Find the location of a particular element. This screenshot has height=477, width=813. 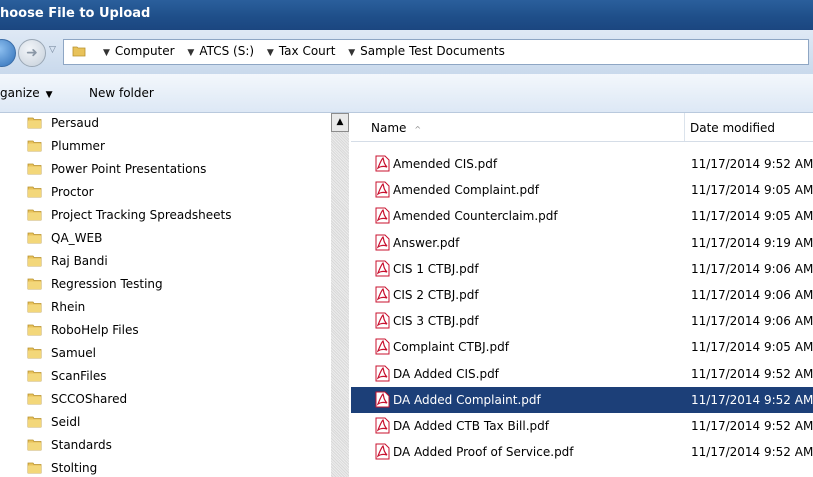

title-bar: hoose File to Upload is located at coordinates (406, 15).